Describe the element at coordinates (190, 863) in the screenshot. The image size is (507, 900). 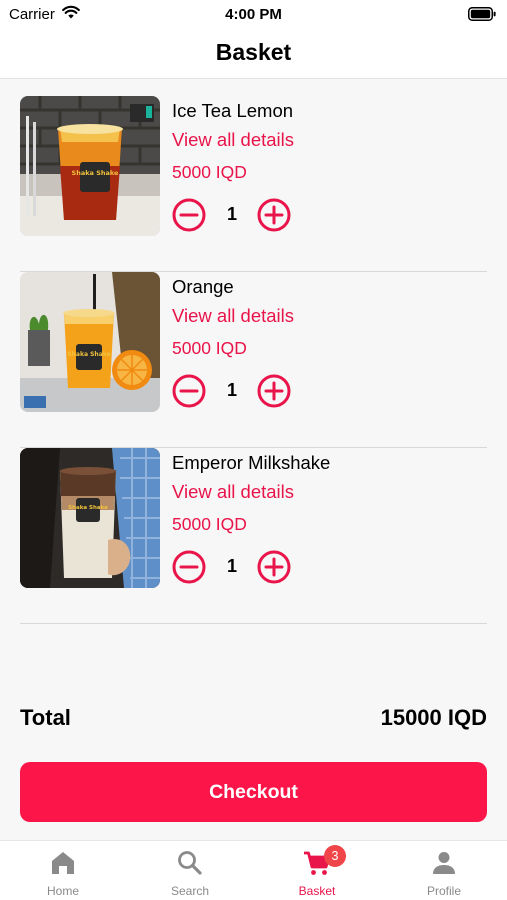
I see `search-icon` at that location.